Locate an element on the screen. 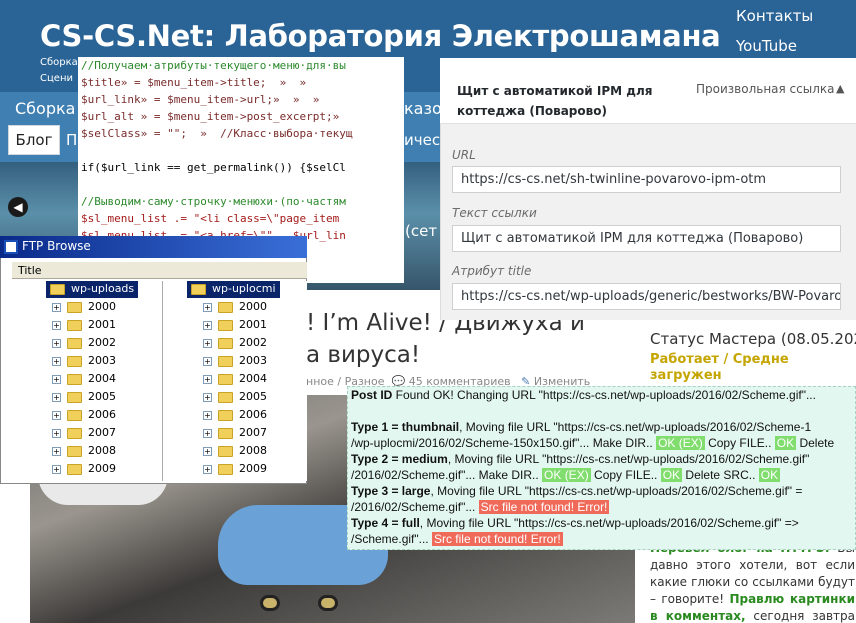 The height and width of the screenshot is (623, 856). log-text: Copy FILE.. is located at coordinates (739, 443).